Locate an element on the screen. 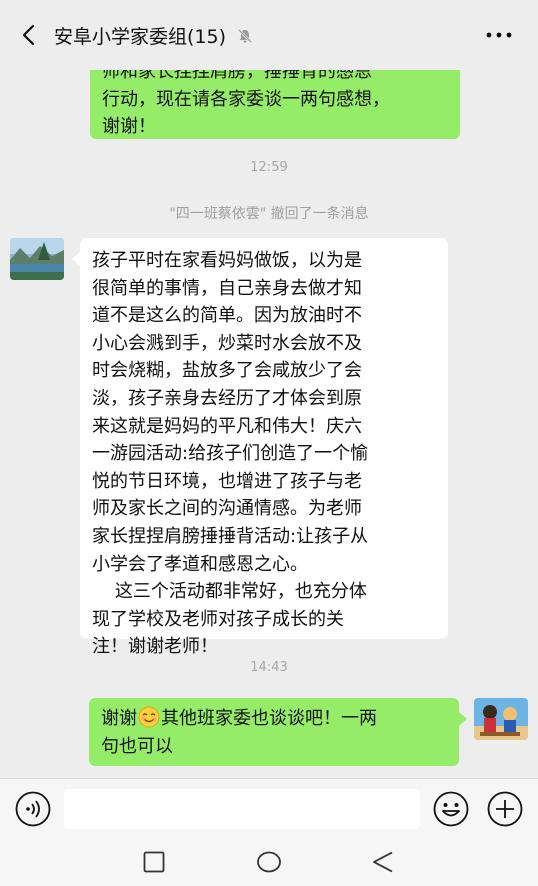 Image resolution: width=538 pixels, height=886 pixels. input-bar is located at coordinates (269, 808).